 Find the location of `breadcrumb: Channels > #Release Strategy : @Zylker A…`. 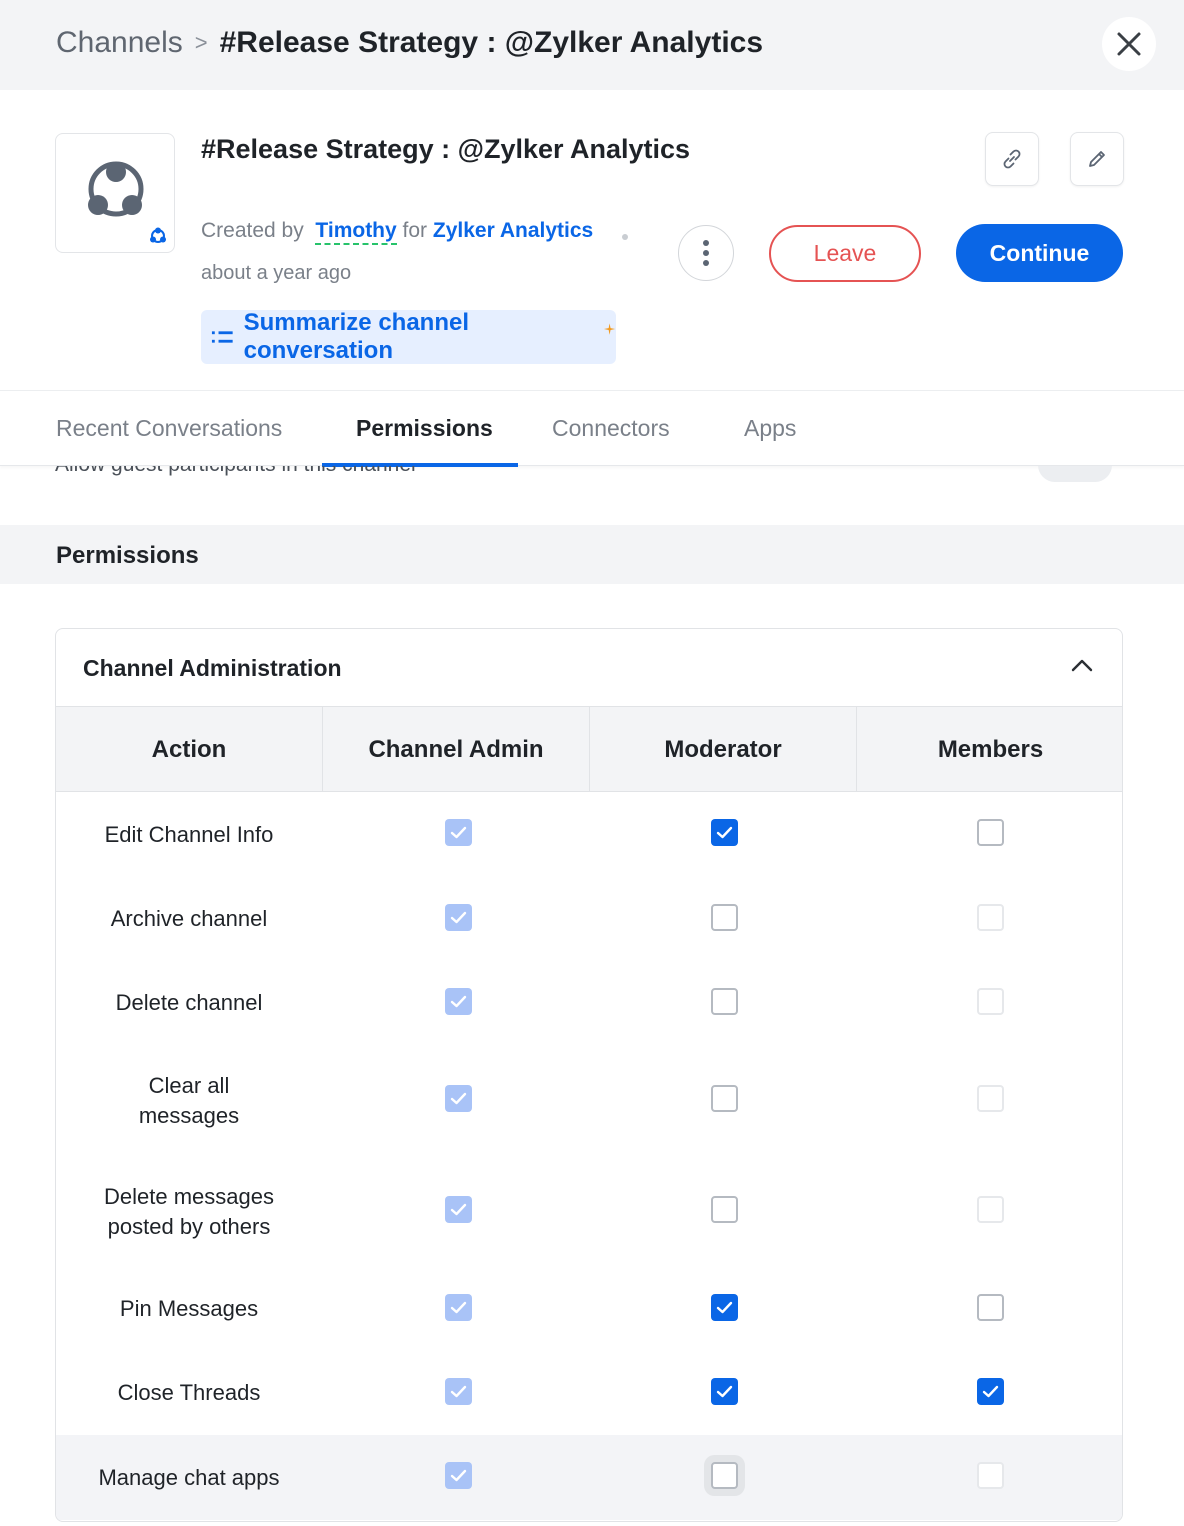

breadcrumb: Channels > #Release Strategy : @Zylker A… is located at coordinates (409, 43).